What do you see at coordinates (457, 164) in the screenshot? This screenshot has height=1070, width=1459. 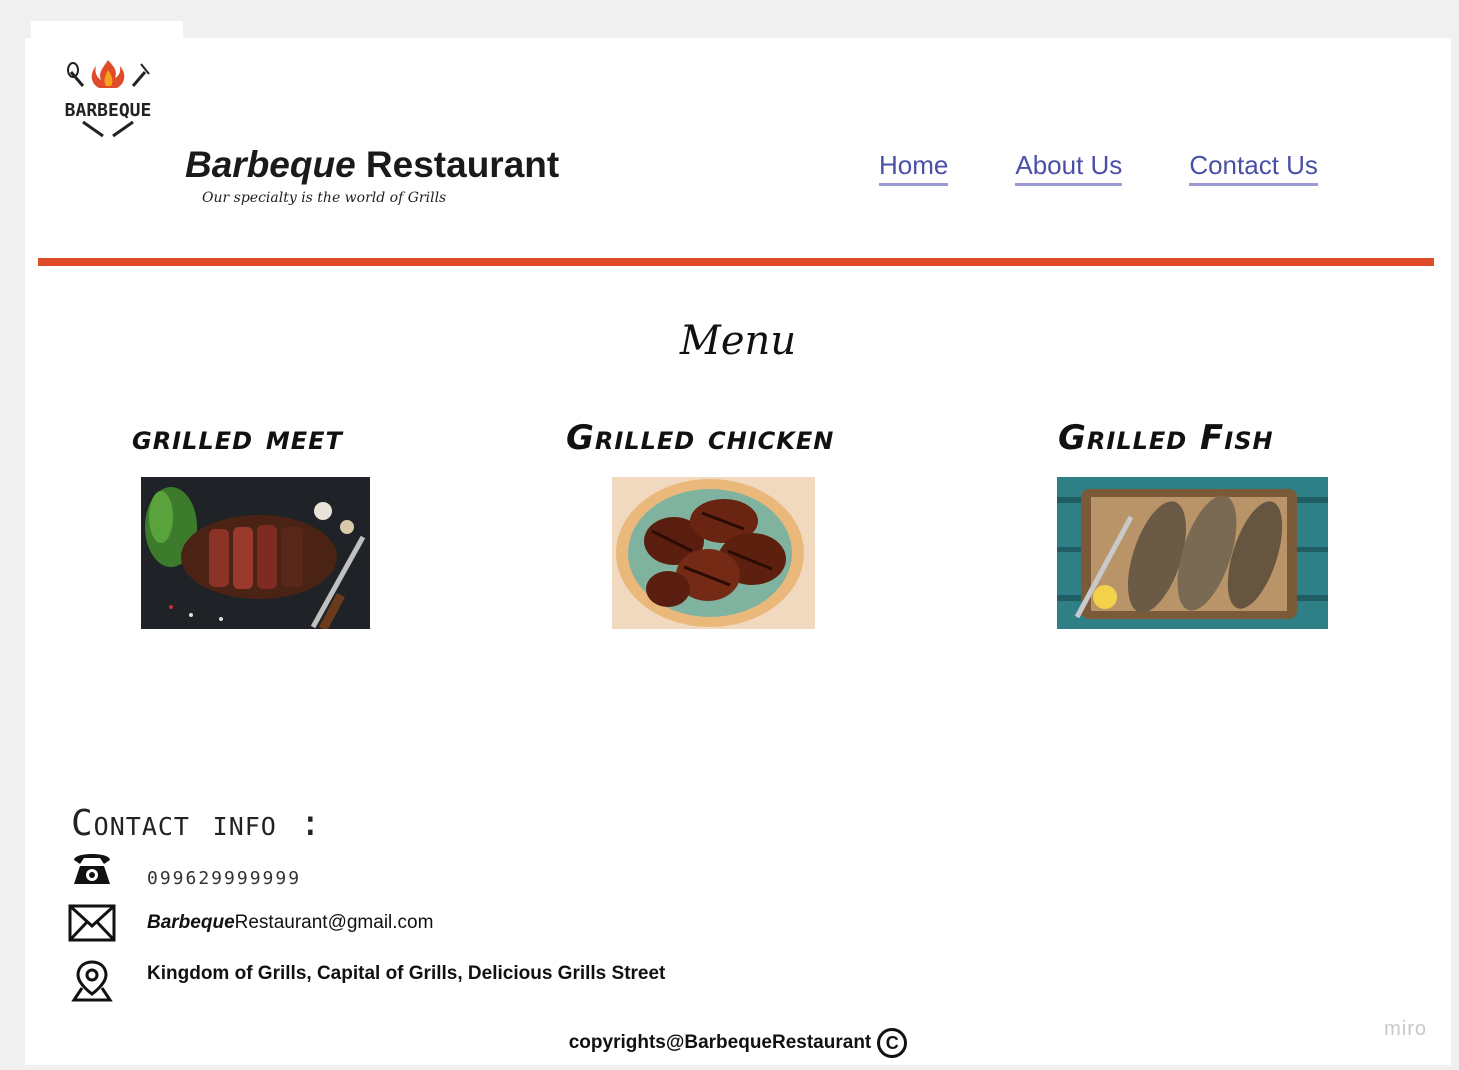 I see `brand-title-rest: Restaurant` at bounding box center [457, 164].